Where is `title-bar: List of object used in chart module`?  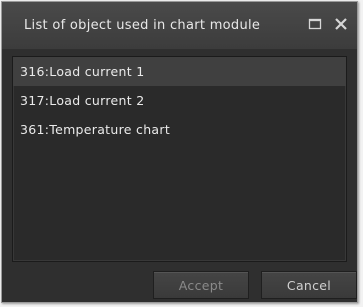 title-bar: List of object used in chart module is located at coordinates (179, 25).